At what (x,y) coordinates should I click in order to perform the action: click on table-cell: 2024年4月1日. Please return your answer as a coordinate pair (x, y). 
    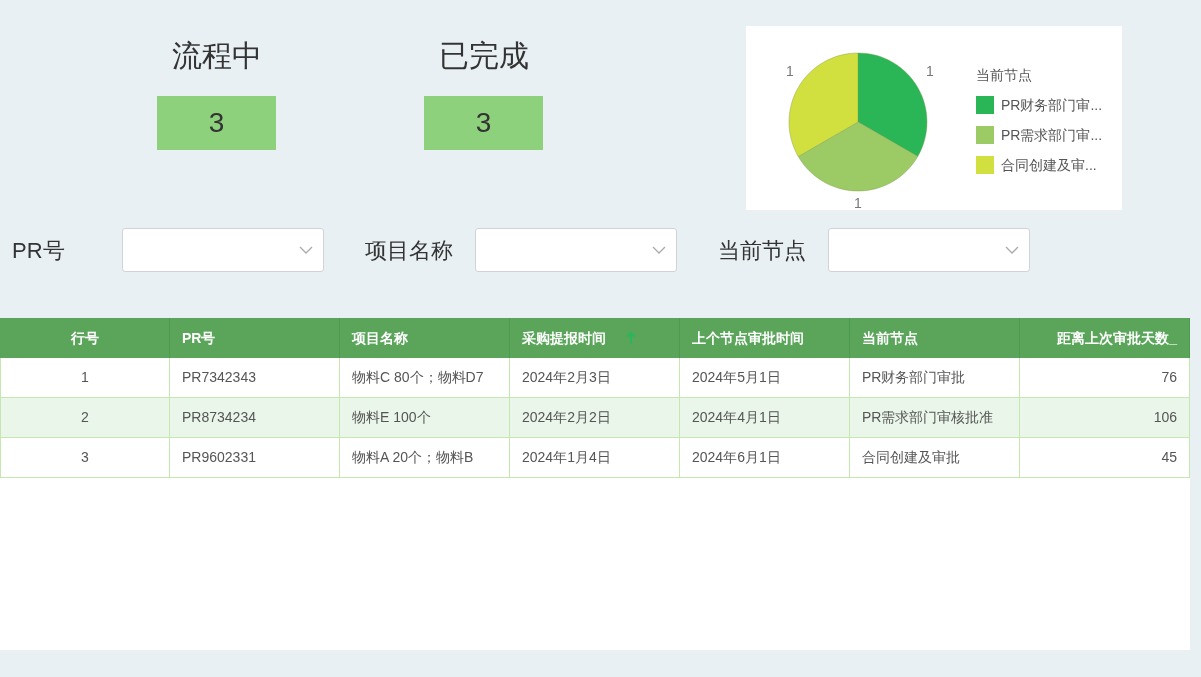
    Looking at the image, I should click on (765, 417).